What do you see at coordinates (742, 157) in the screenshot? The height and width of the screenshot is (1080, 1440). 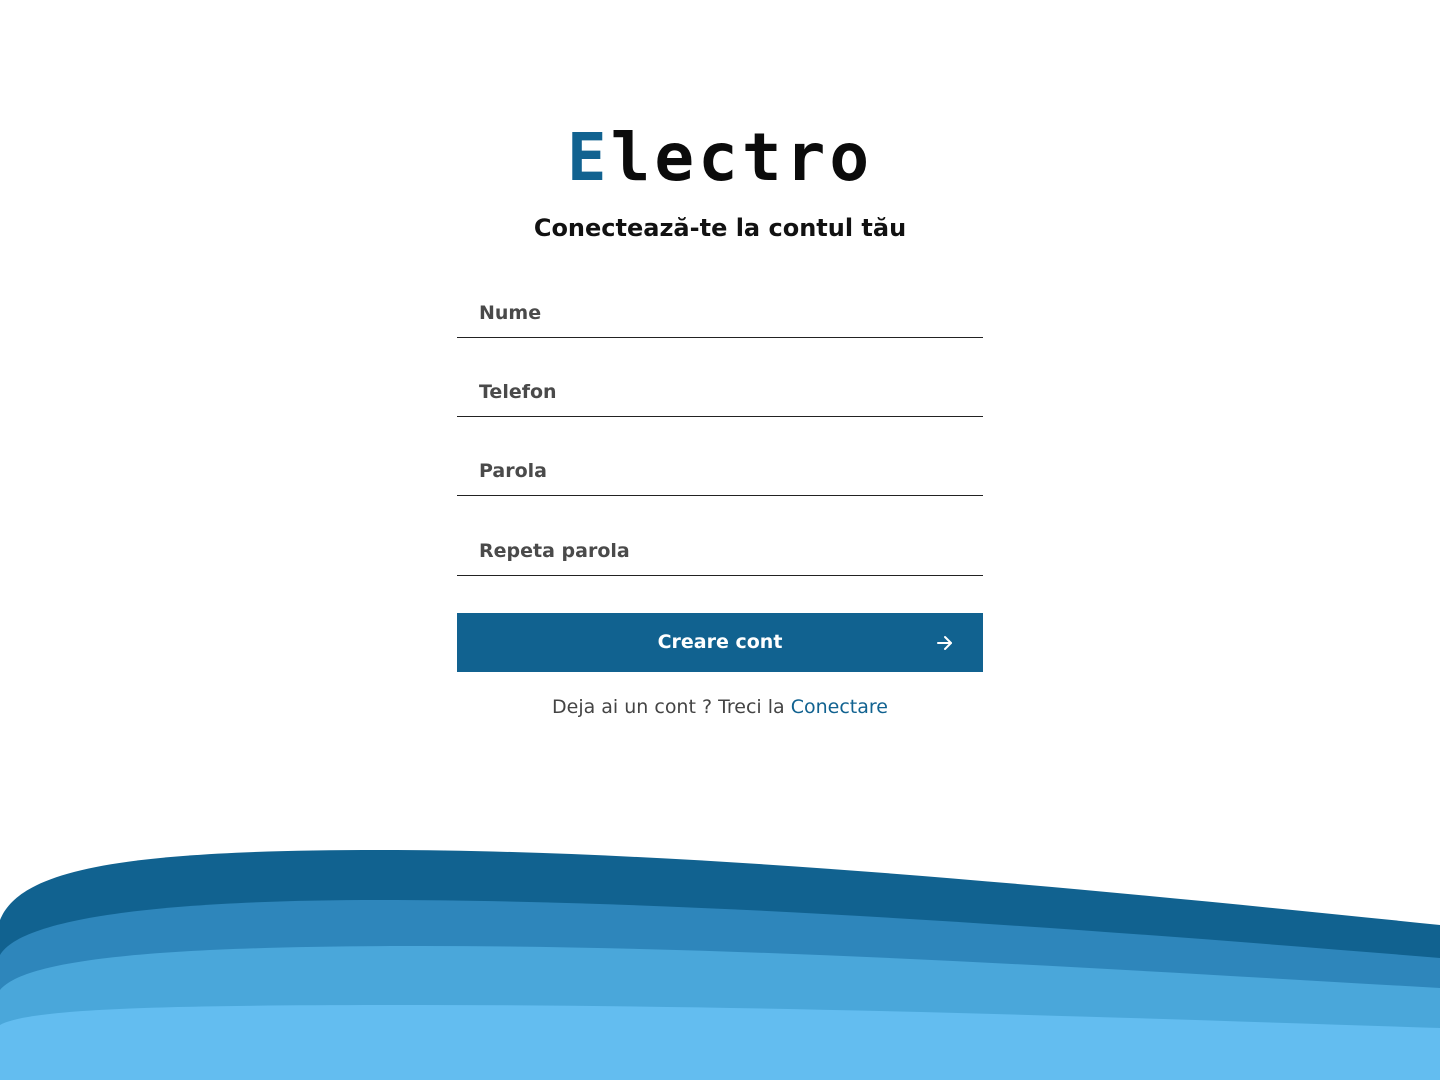 I see `brand-logo-rest: lectro` at bounding box center [742, 157].